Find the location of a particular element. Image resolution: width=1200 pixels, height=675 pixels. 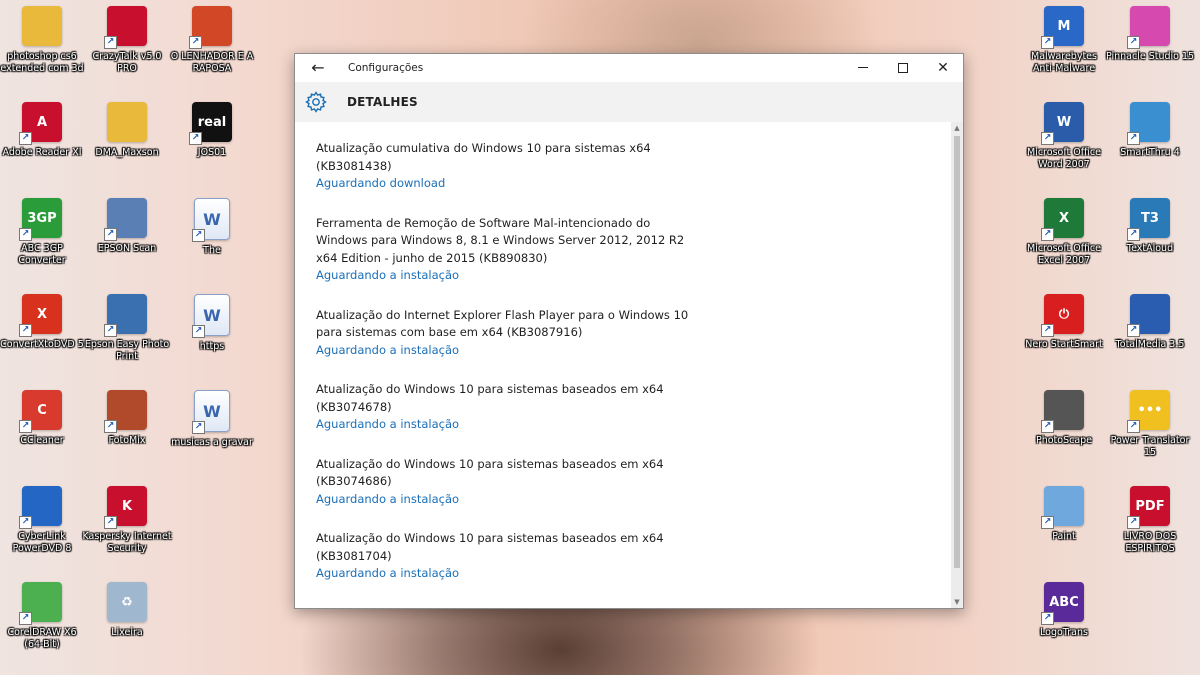

kaspersky-icon: K ↗ is located at coordinates (125, 507).